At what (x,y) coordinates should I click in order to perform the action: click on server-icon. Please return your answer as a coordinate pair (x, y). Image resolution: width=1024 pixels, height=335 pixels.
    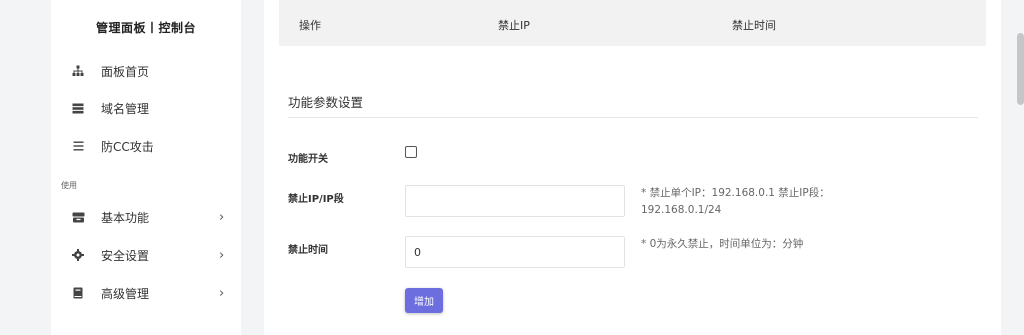
    Looking at the image, I should click on (78, 108).